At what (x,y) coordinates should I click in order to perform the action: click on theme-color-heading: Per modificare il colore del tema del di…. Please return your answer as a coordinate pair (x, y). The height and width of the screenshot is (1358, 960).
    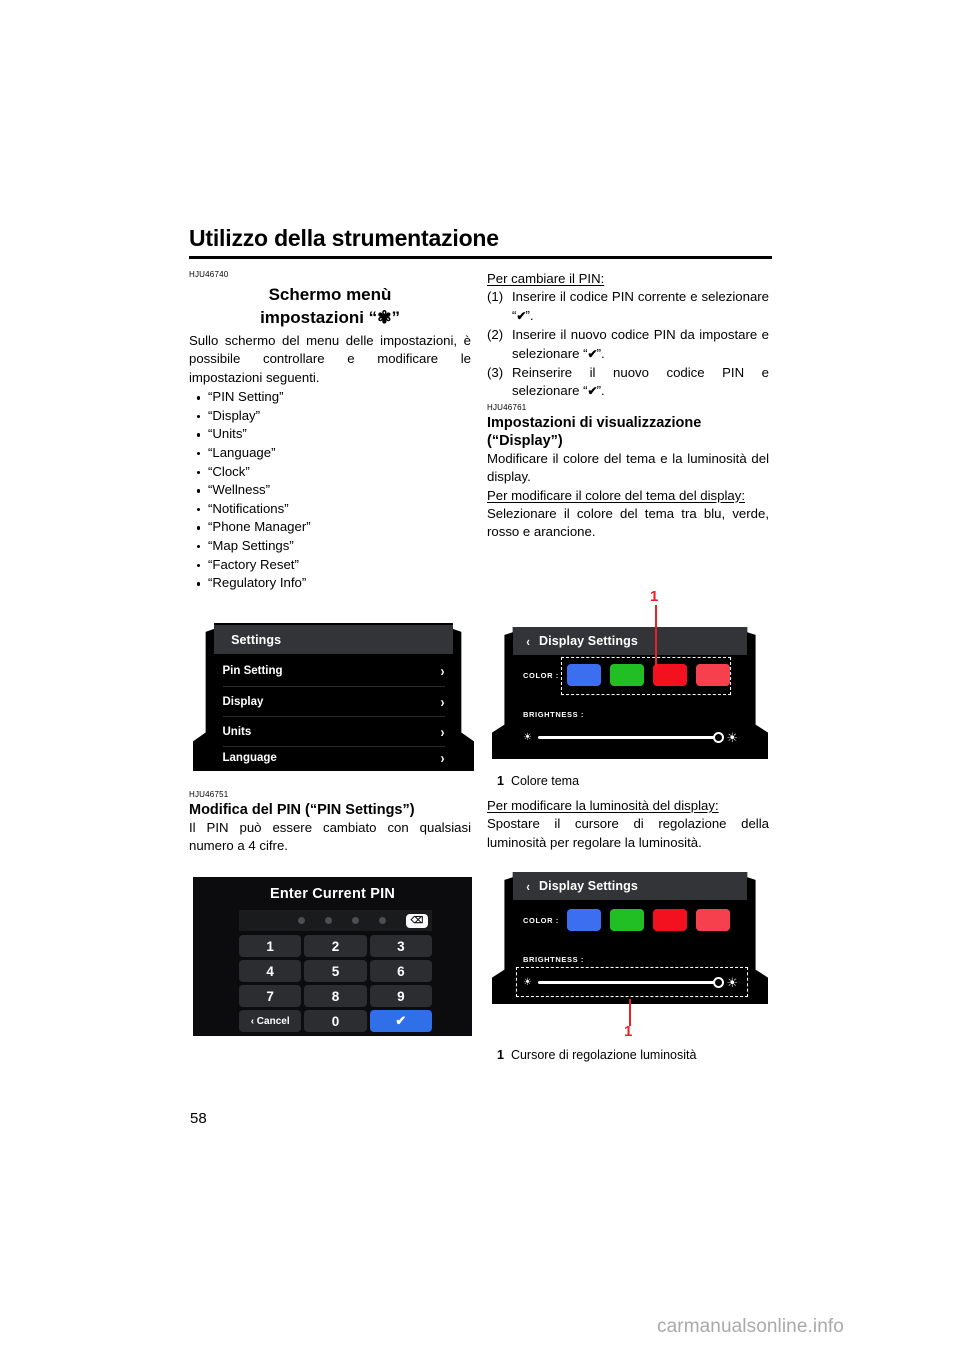
    Looking at the image, I should click on (616, 495).